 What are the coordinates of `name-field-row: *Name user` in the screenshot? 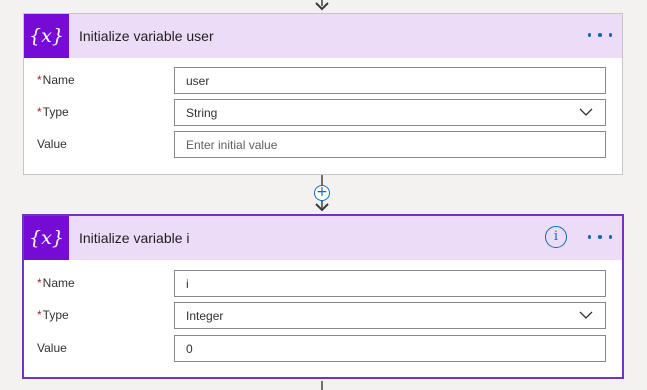 It's located at (323, 81).